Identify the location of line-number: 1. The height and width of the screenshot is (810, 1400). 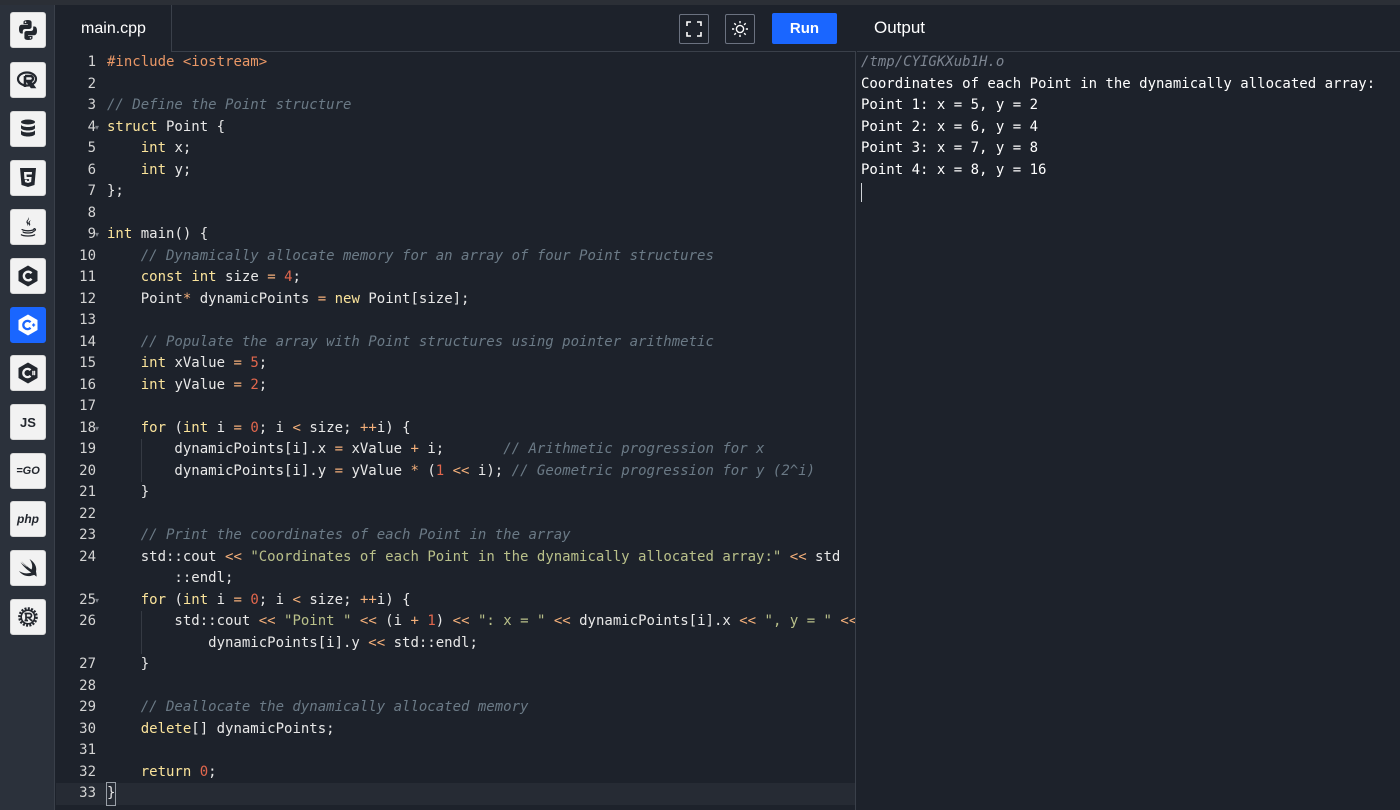
(91, 62).